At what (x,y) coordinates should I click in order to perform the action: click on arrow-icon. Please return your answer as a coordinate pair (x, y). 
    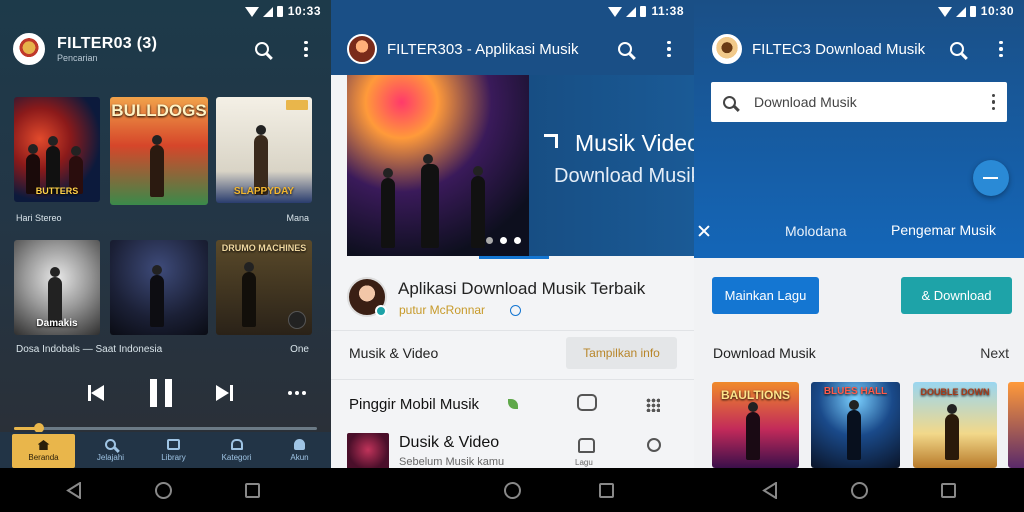
    Looking at the image, I should click on (990, 178).